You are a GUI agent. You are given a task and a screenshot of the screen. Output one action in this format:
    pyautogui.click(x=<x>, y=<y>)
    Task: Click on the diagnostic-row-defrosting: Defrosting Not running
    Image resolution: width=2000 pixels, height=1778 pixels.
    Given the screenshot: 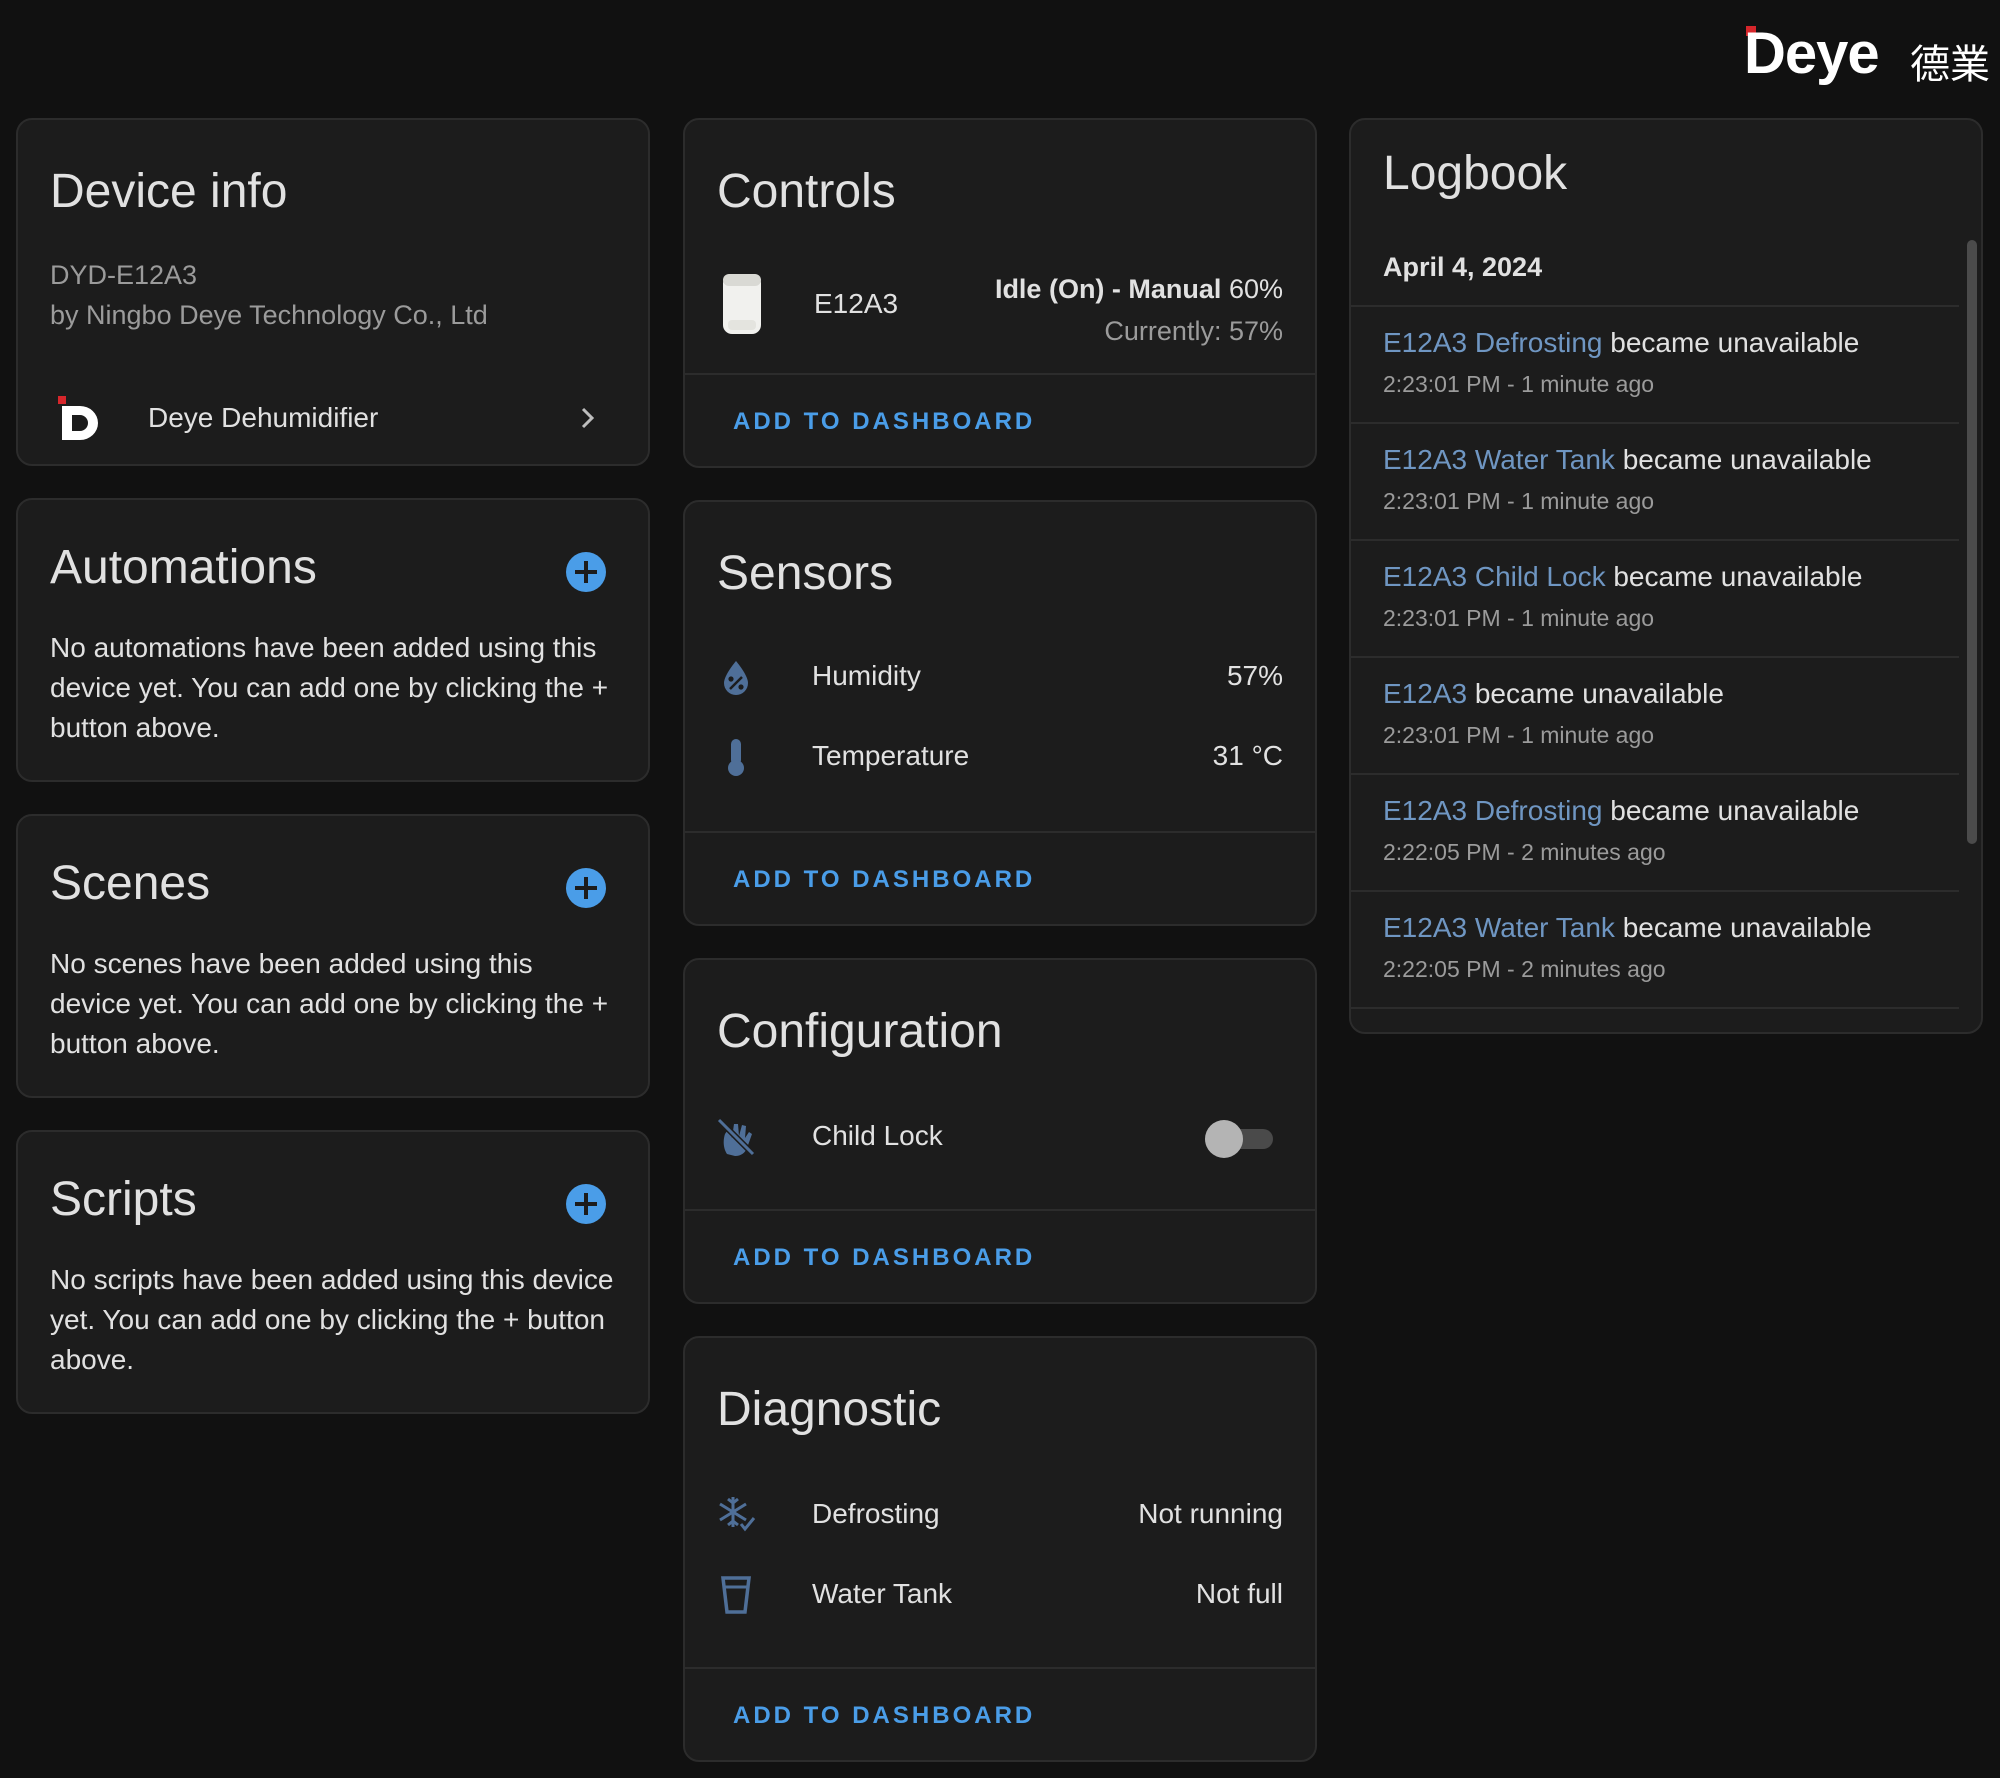 What is the action you would take?
    pyautogui.click(x=1000, y=1515)
    